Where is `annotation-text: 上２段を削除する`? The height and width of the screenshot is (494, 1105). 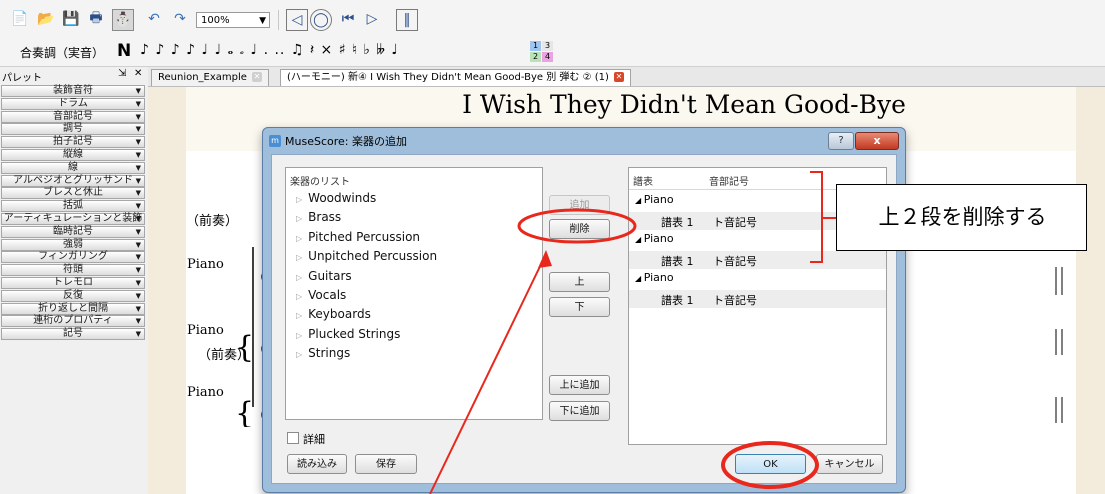
annotation-text: 上２段を削除する is located at coordinates (962, 217).